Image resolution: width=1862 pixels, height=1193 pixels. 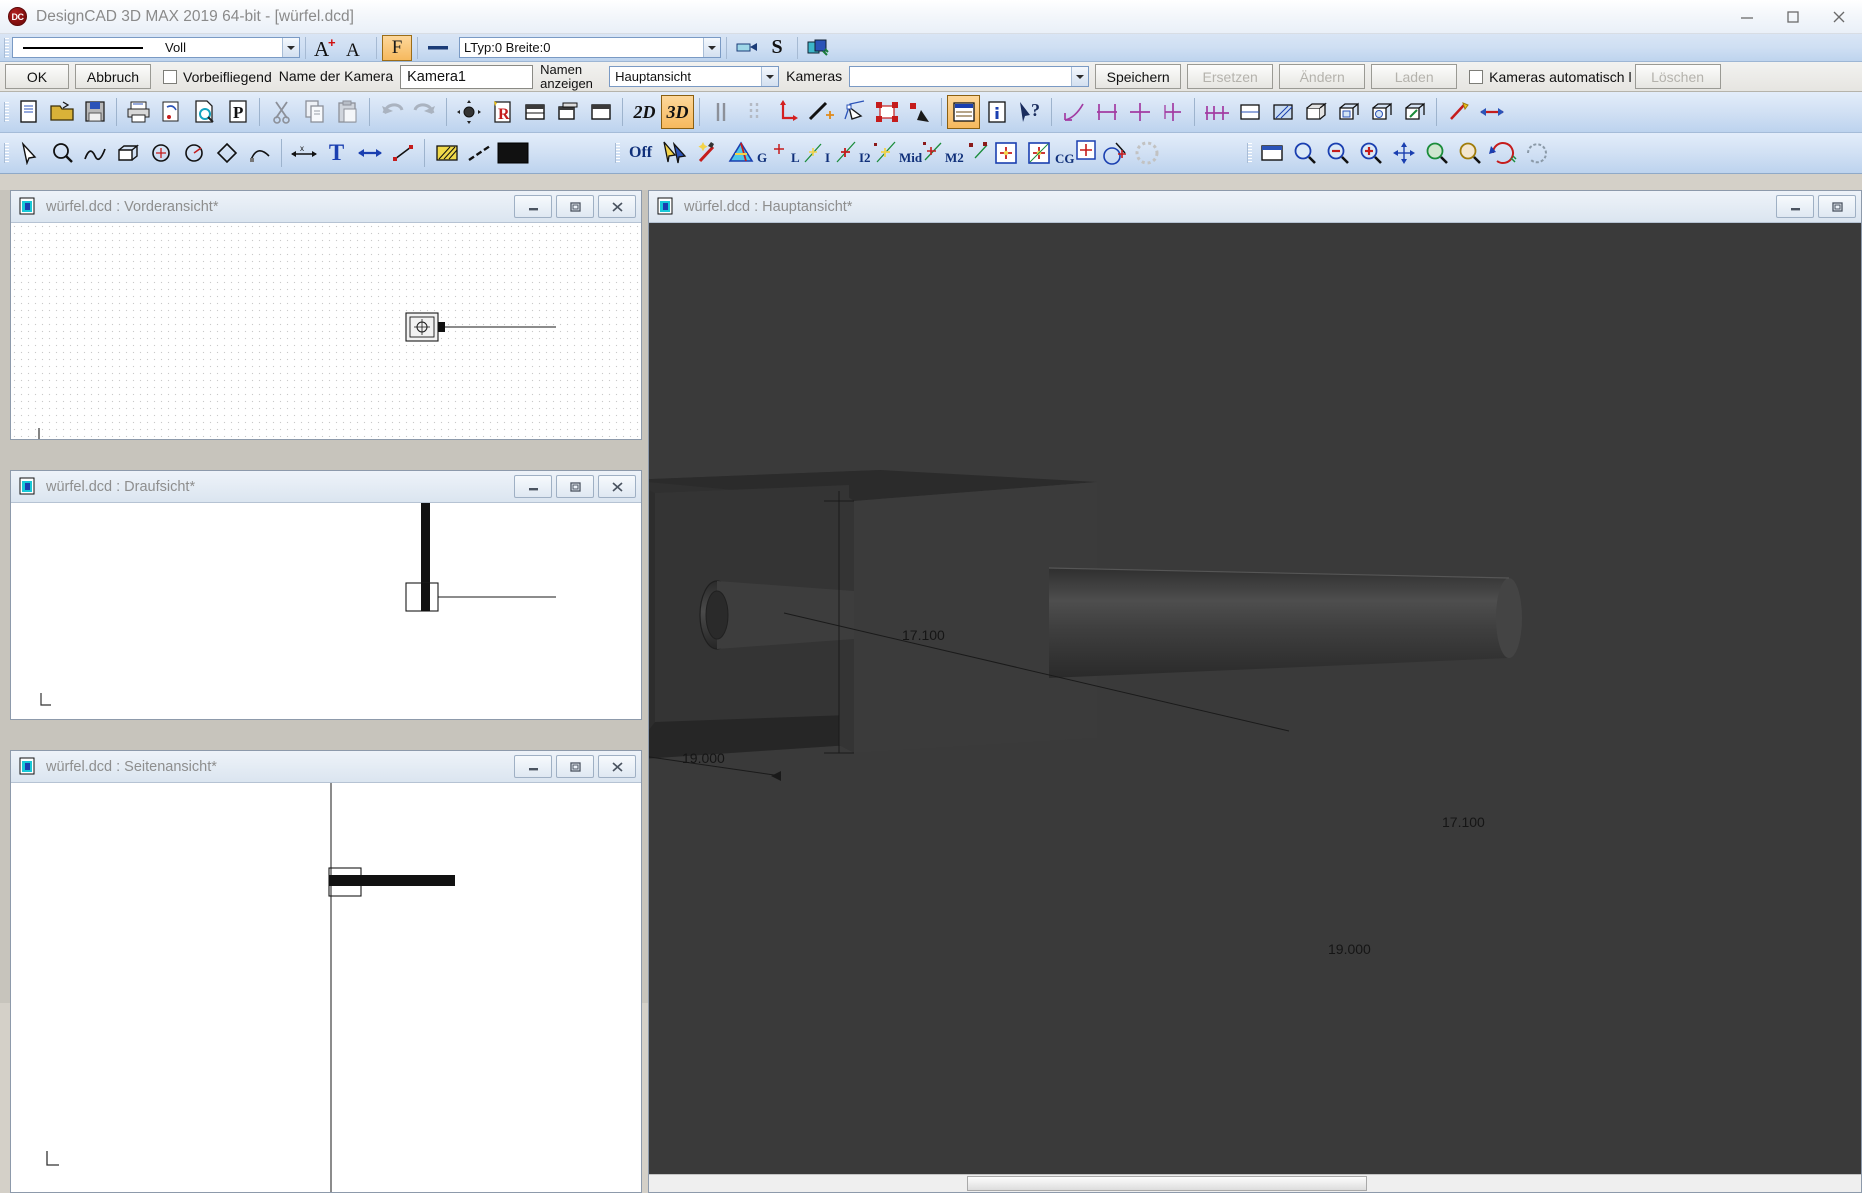 I want to click on snap-midpoint-icon: Mid, so click(x=922, y=153).